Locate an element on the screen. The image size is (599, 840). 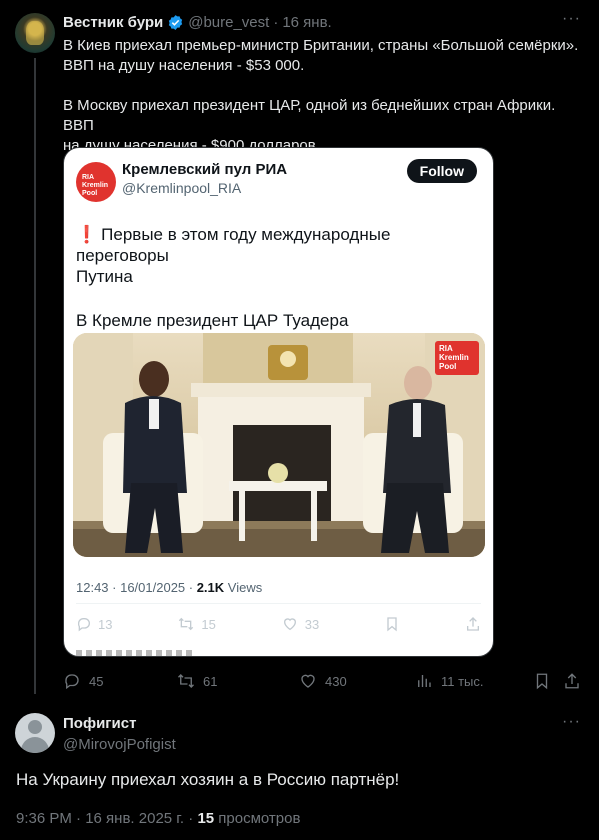
author-name: Вестник бури is located at coordinates (113, 22).